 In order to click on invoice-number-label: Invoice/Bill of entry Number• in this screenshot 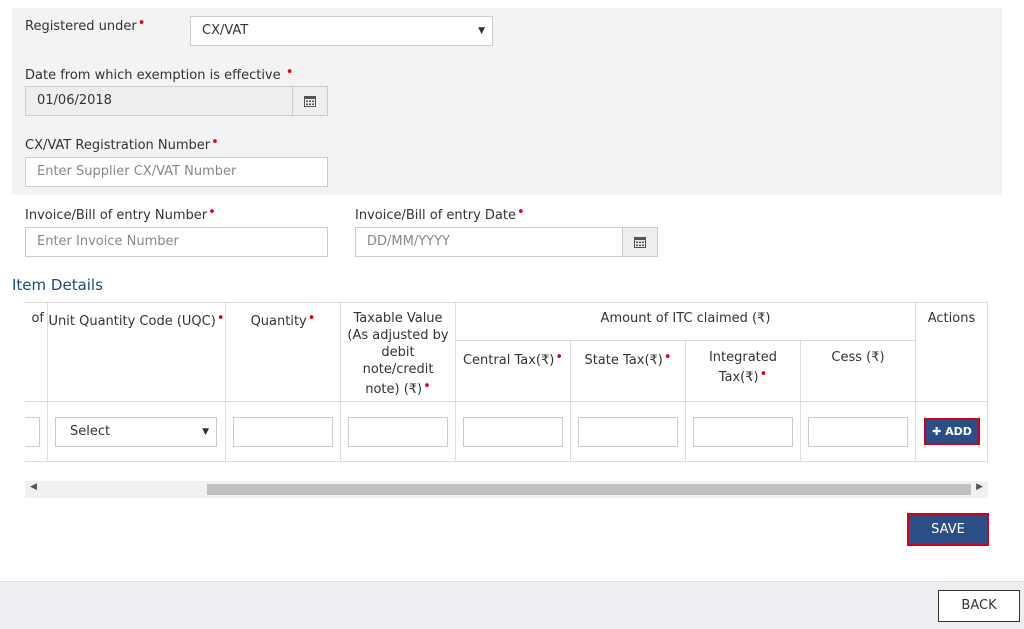, I will do `click(120, 214)`.